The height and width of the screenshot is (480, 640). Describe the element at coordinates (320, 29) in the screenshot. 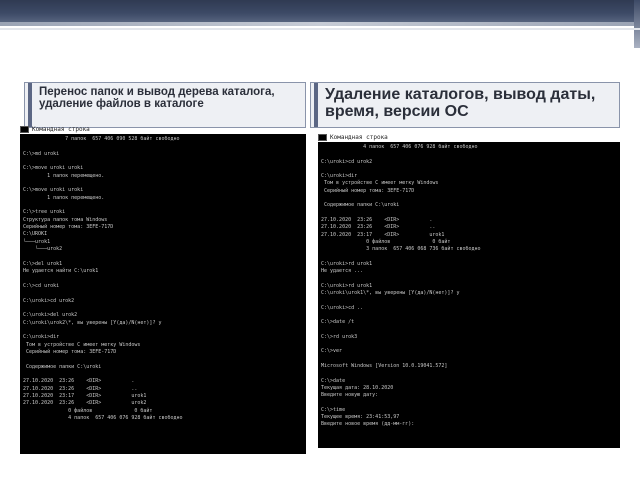

I see `slide-divider` at that location.